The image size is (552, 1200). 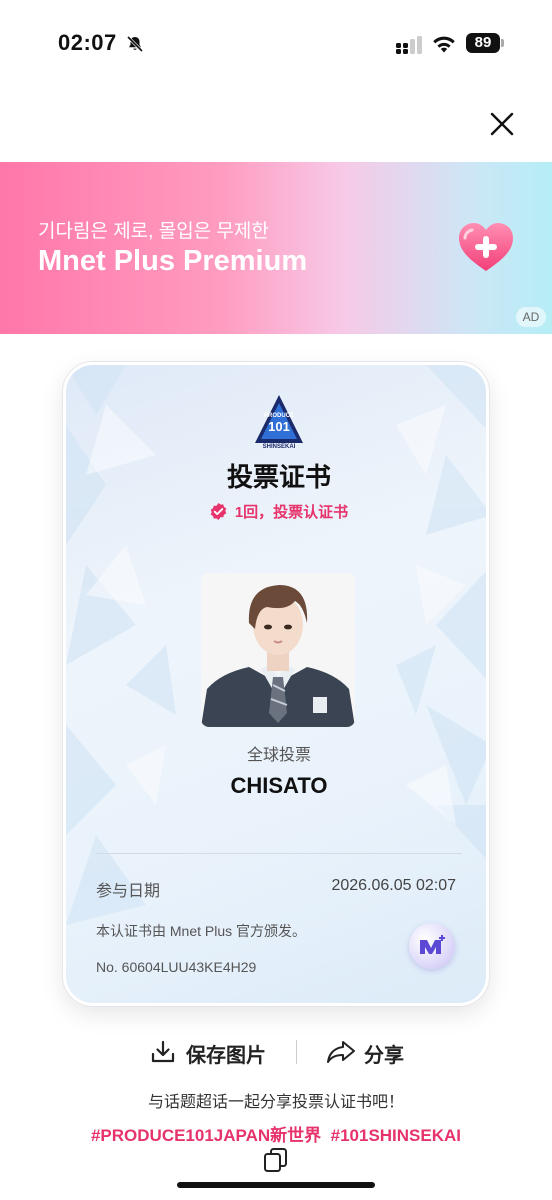 I want to click on hashtags: #PRODUCE101JAPAN新世界 #101SHINSEKAI, so click(x=276, y=1133).